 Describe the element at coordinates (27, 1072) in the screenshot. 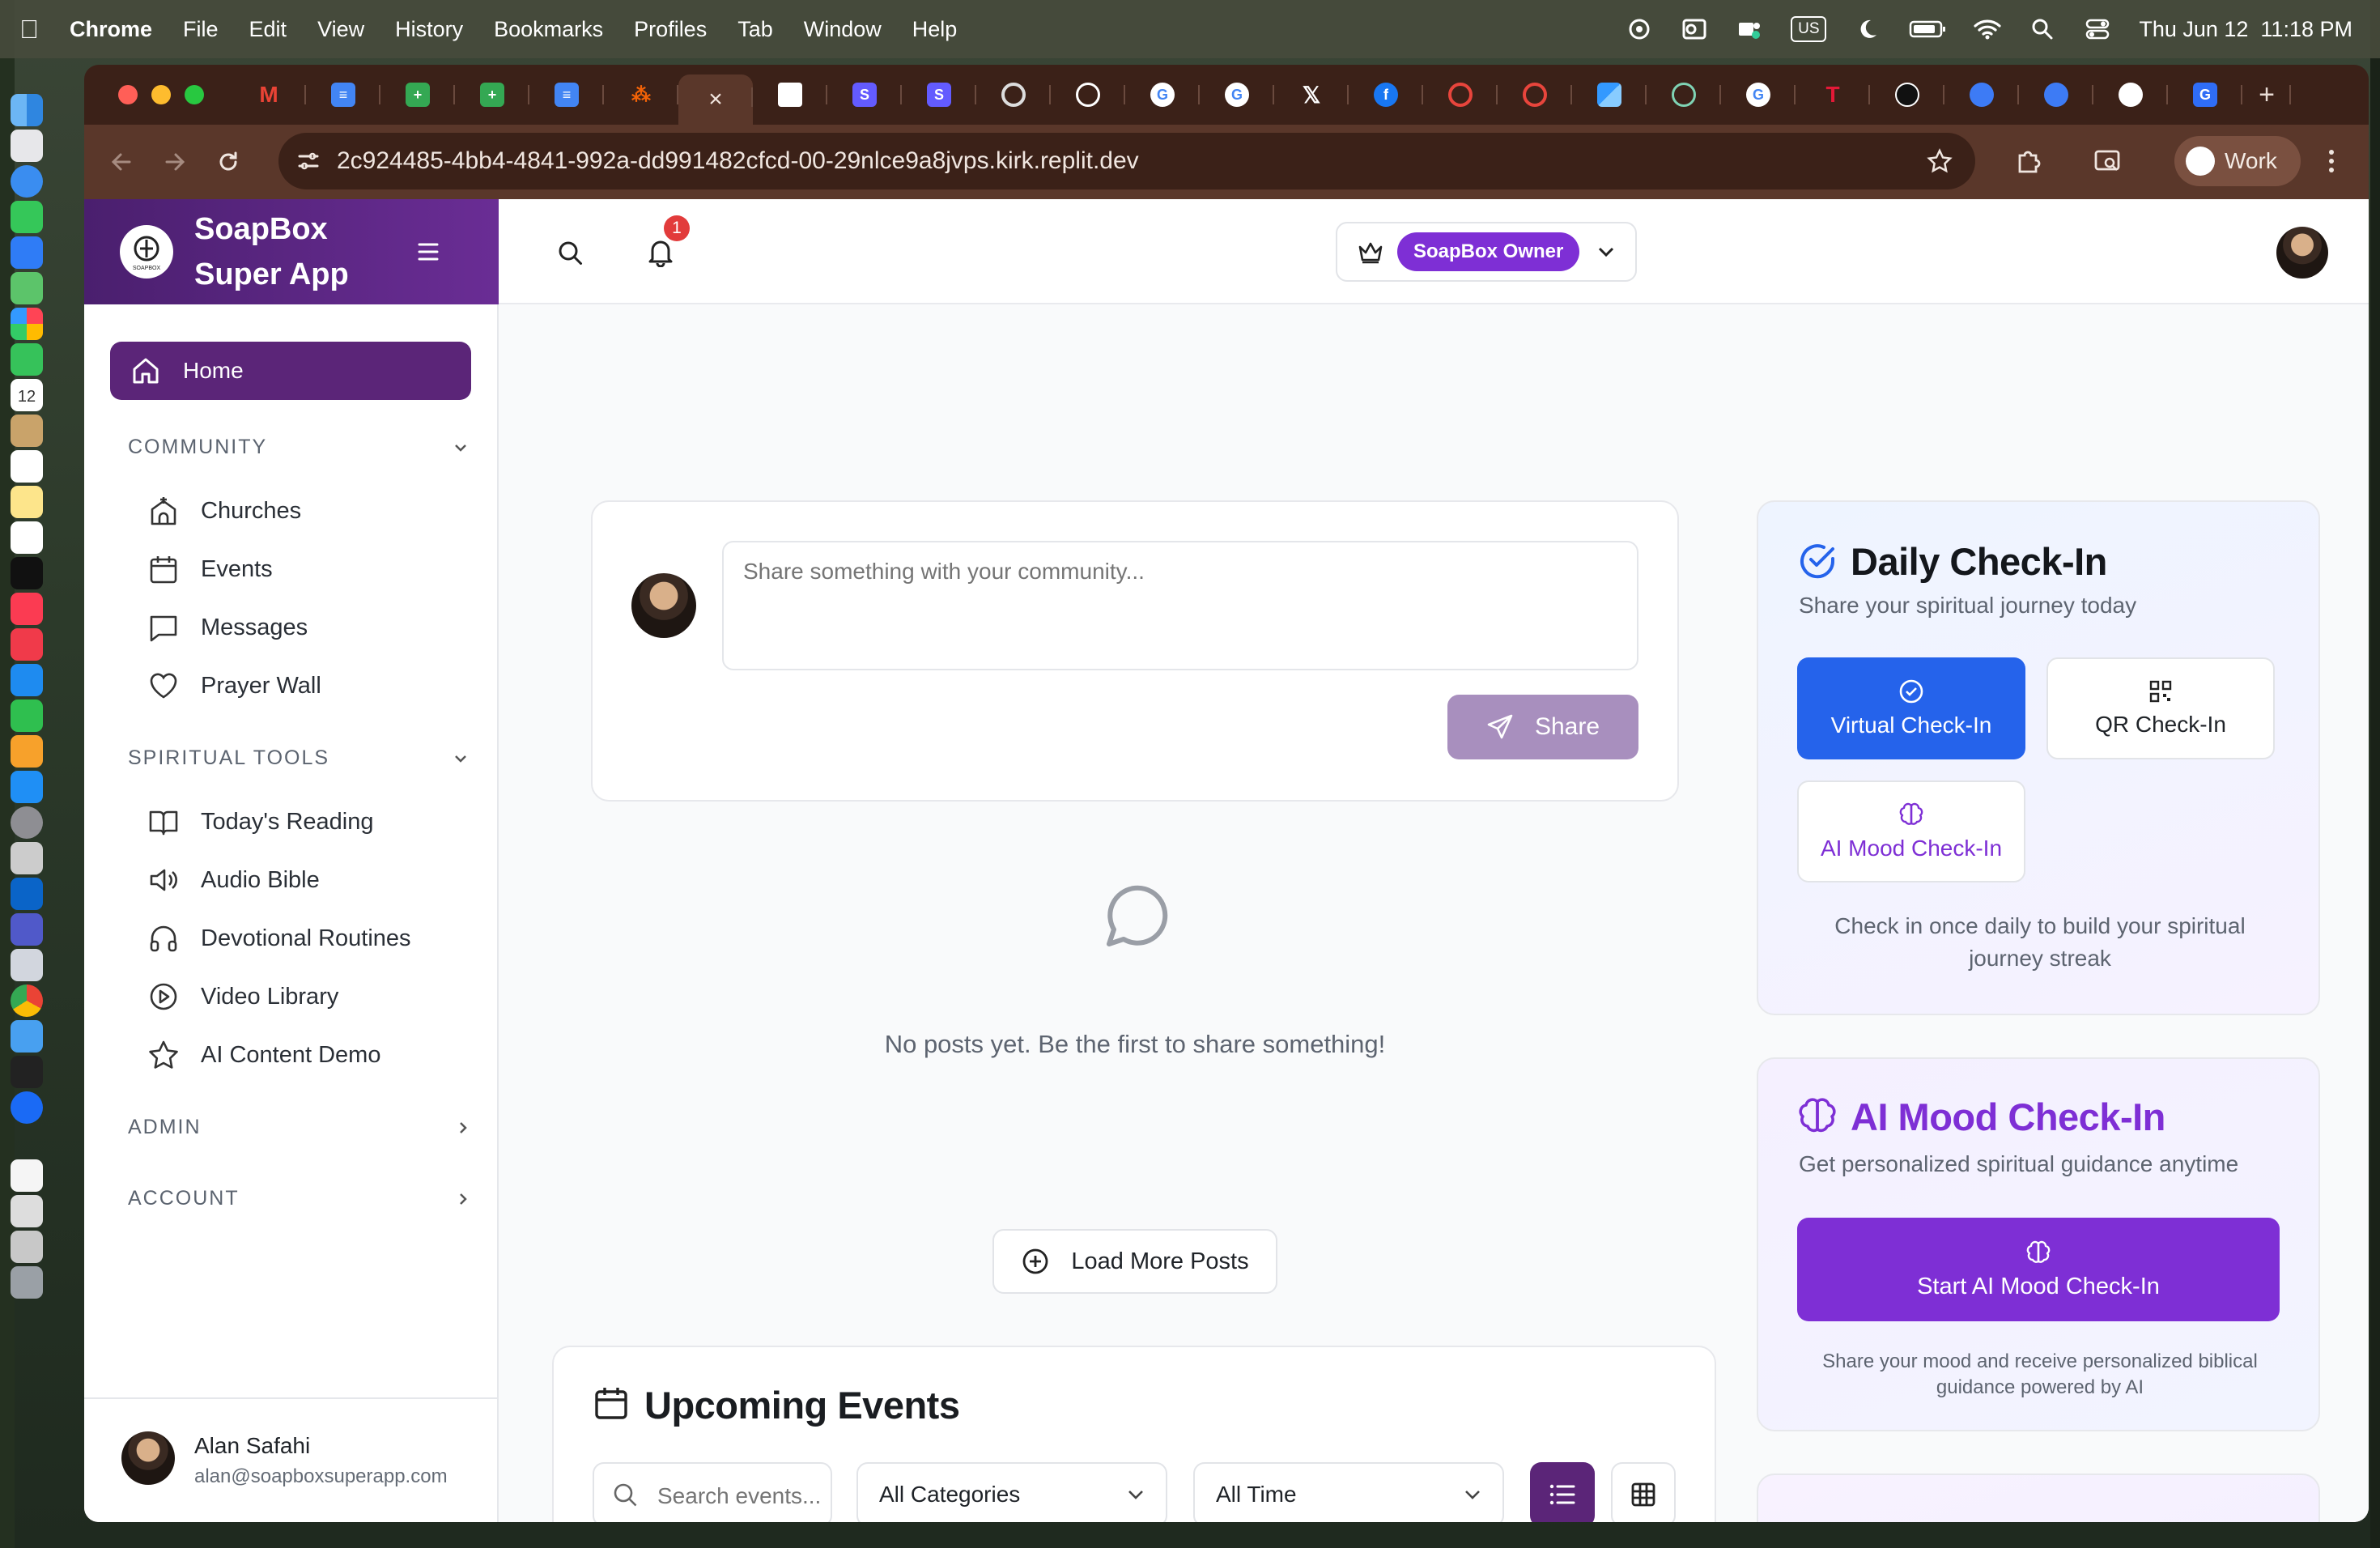

I see `terminal-icon` at that location.